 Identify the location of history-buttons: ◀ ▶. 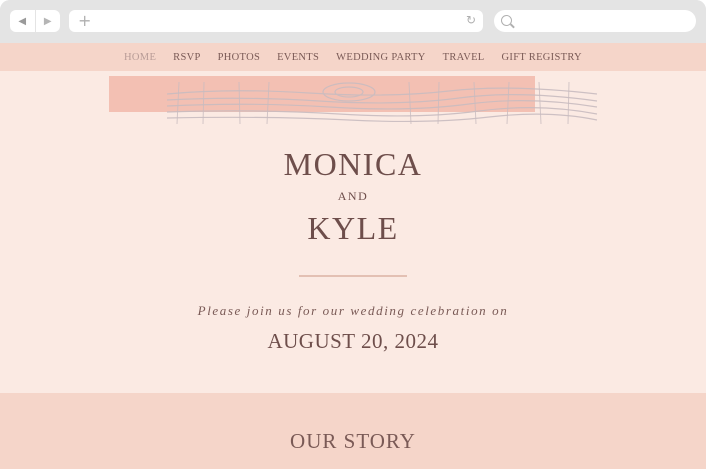
(35, 21).